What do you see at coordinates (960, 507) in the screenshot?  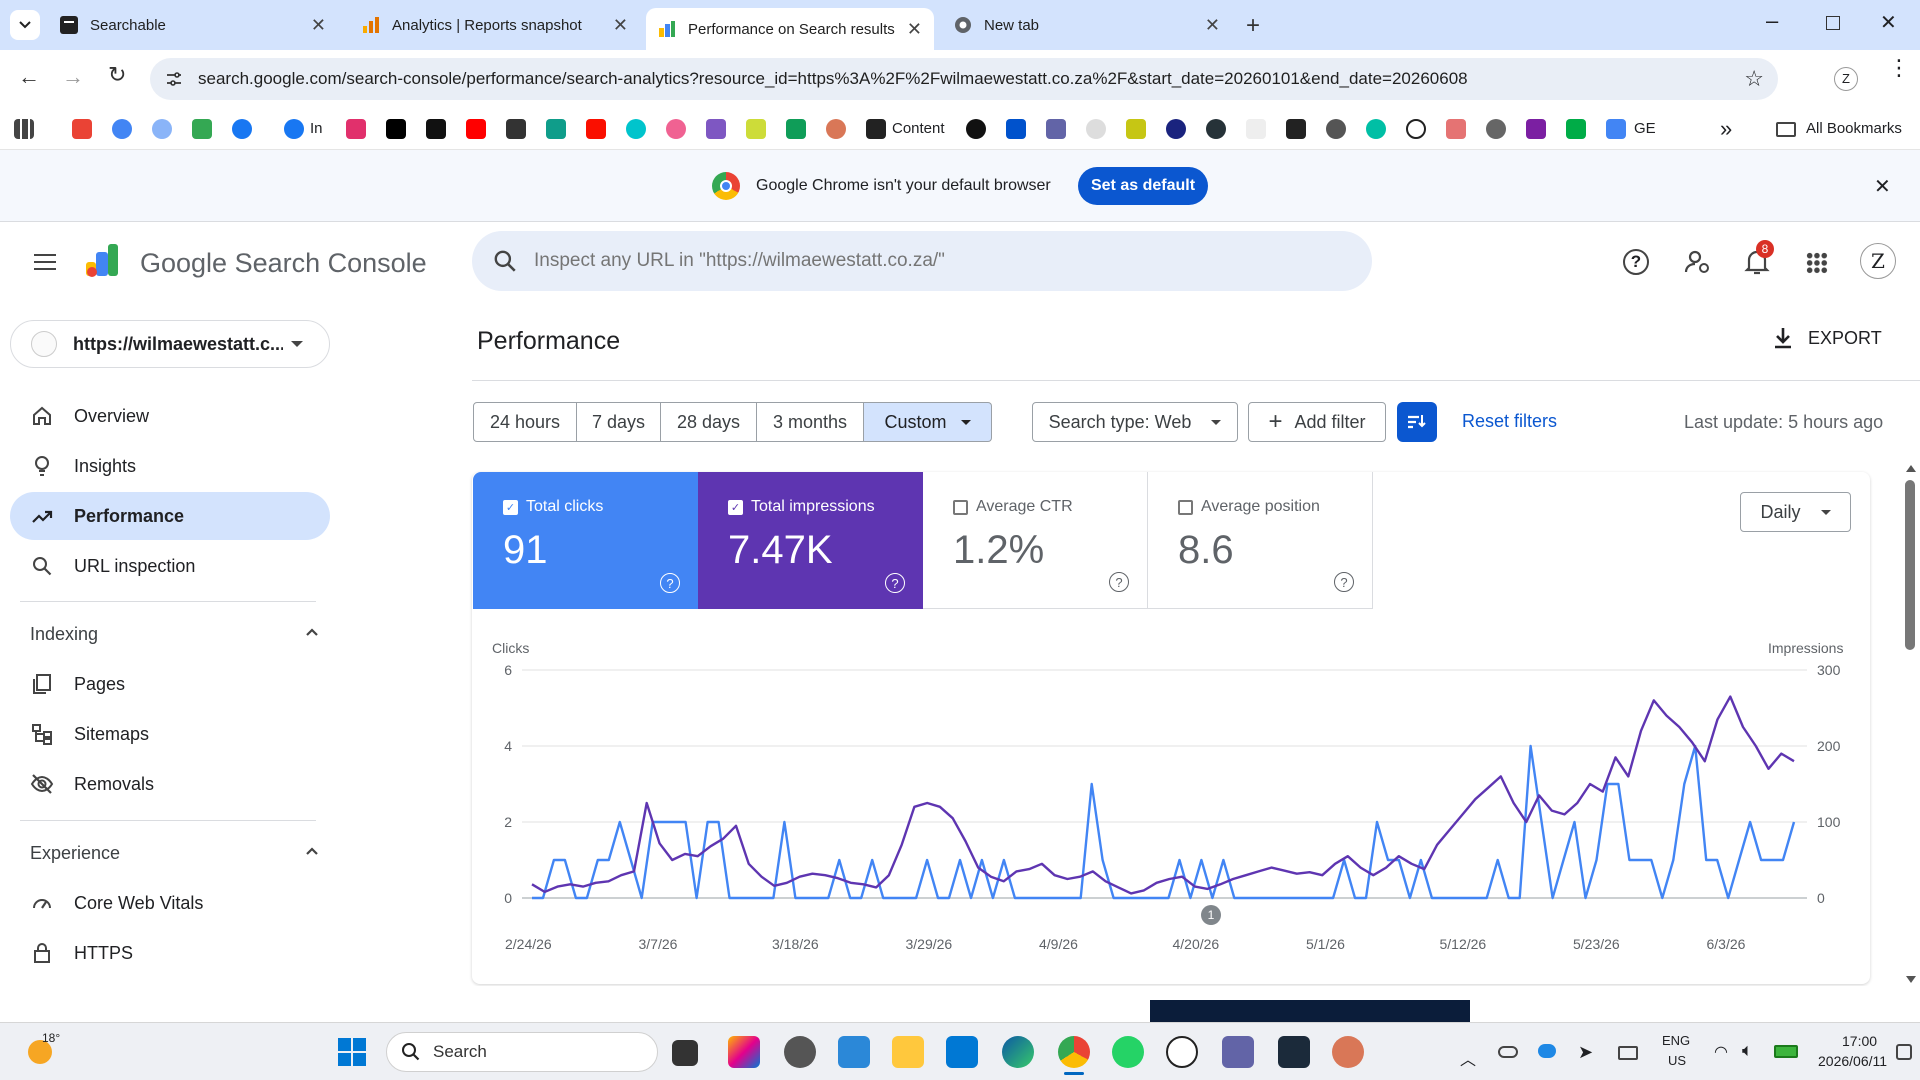 I see `checkbox-unchecked-icon` at bounding box center [960, 507].